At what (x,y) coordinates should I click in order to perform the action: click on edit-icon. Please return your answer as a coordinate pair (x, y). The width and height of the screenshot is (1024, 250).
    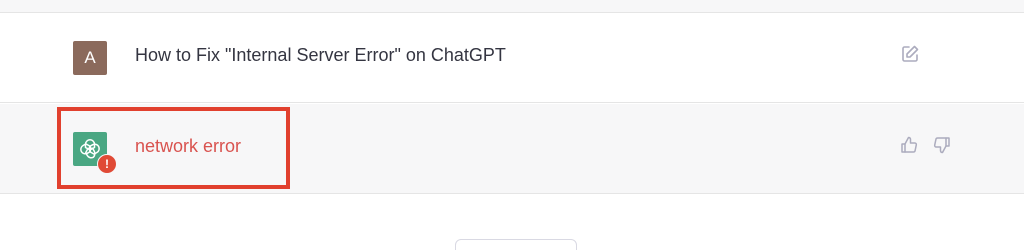
    Looking at the image, I should click on (910, 54).